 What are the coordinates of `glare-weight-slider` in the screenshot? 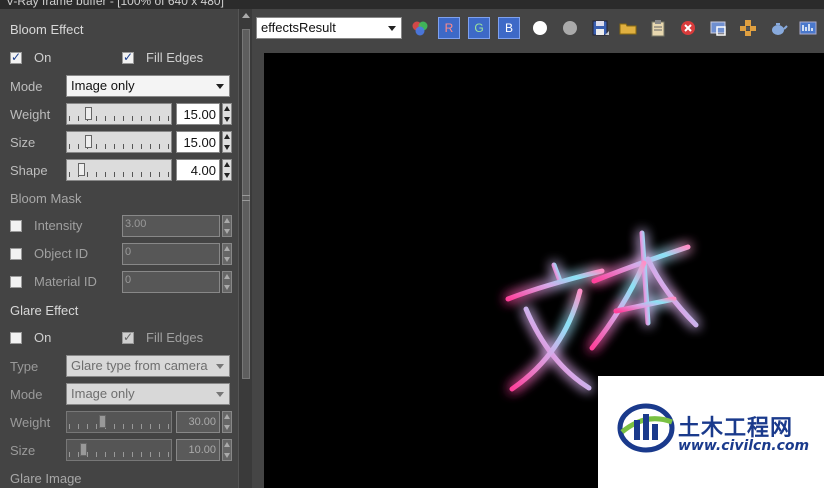 It's located at (119, 422).